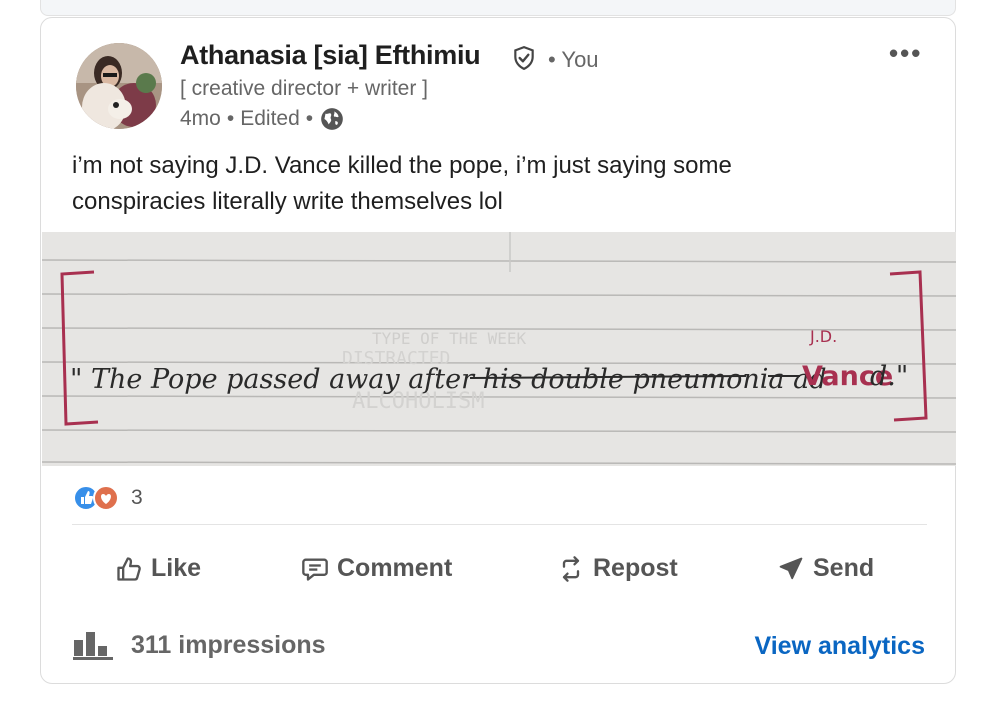 The height and width of the screenshot is (702, 998). I want to click on send-button: Send, so click(825, 568).